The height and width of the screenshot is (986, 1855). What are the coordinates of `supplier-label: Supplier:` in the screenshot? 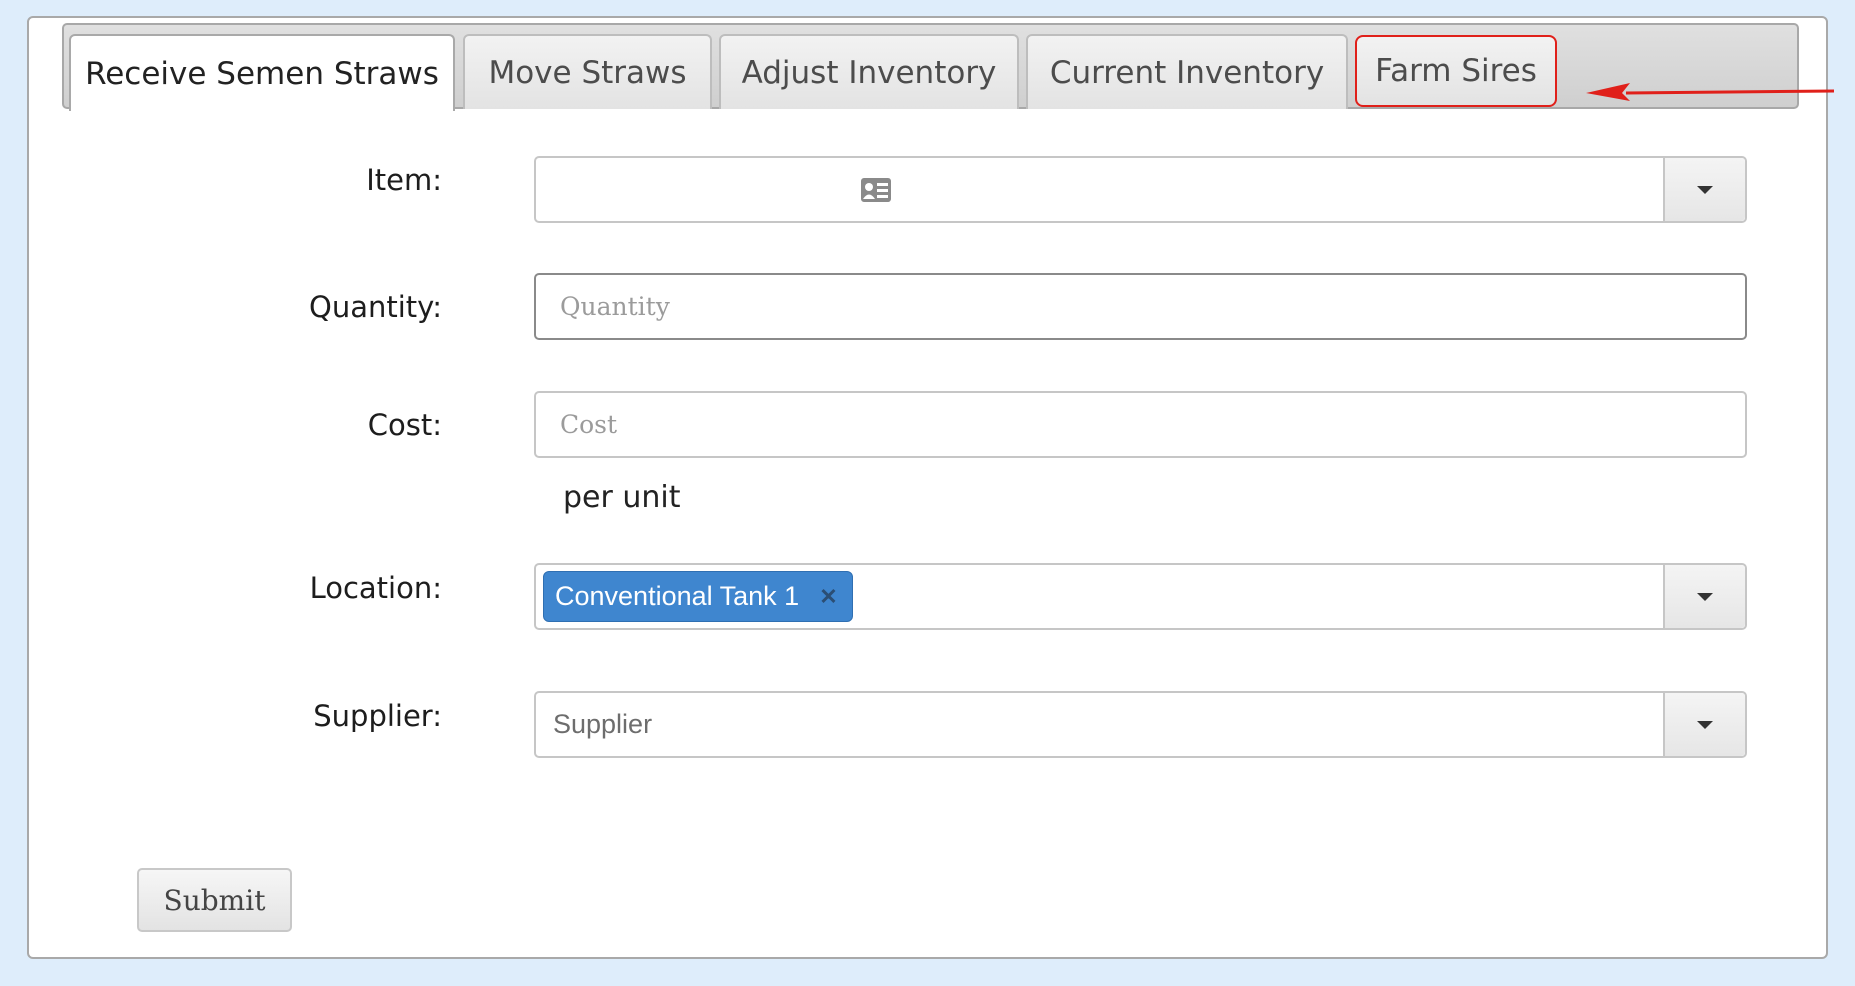 It's located at (377, 716).